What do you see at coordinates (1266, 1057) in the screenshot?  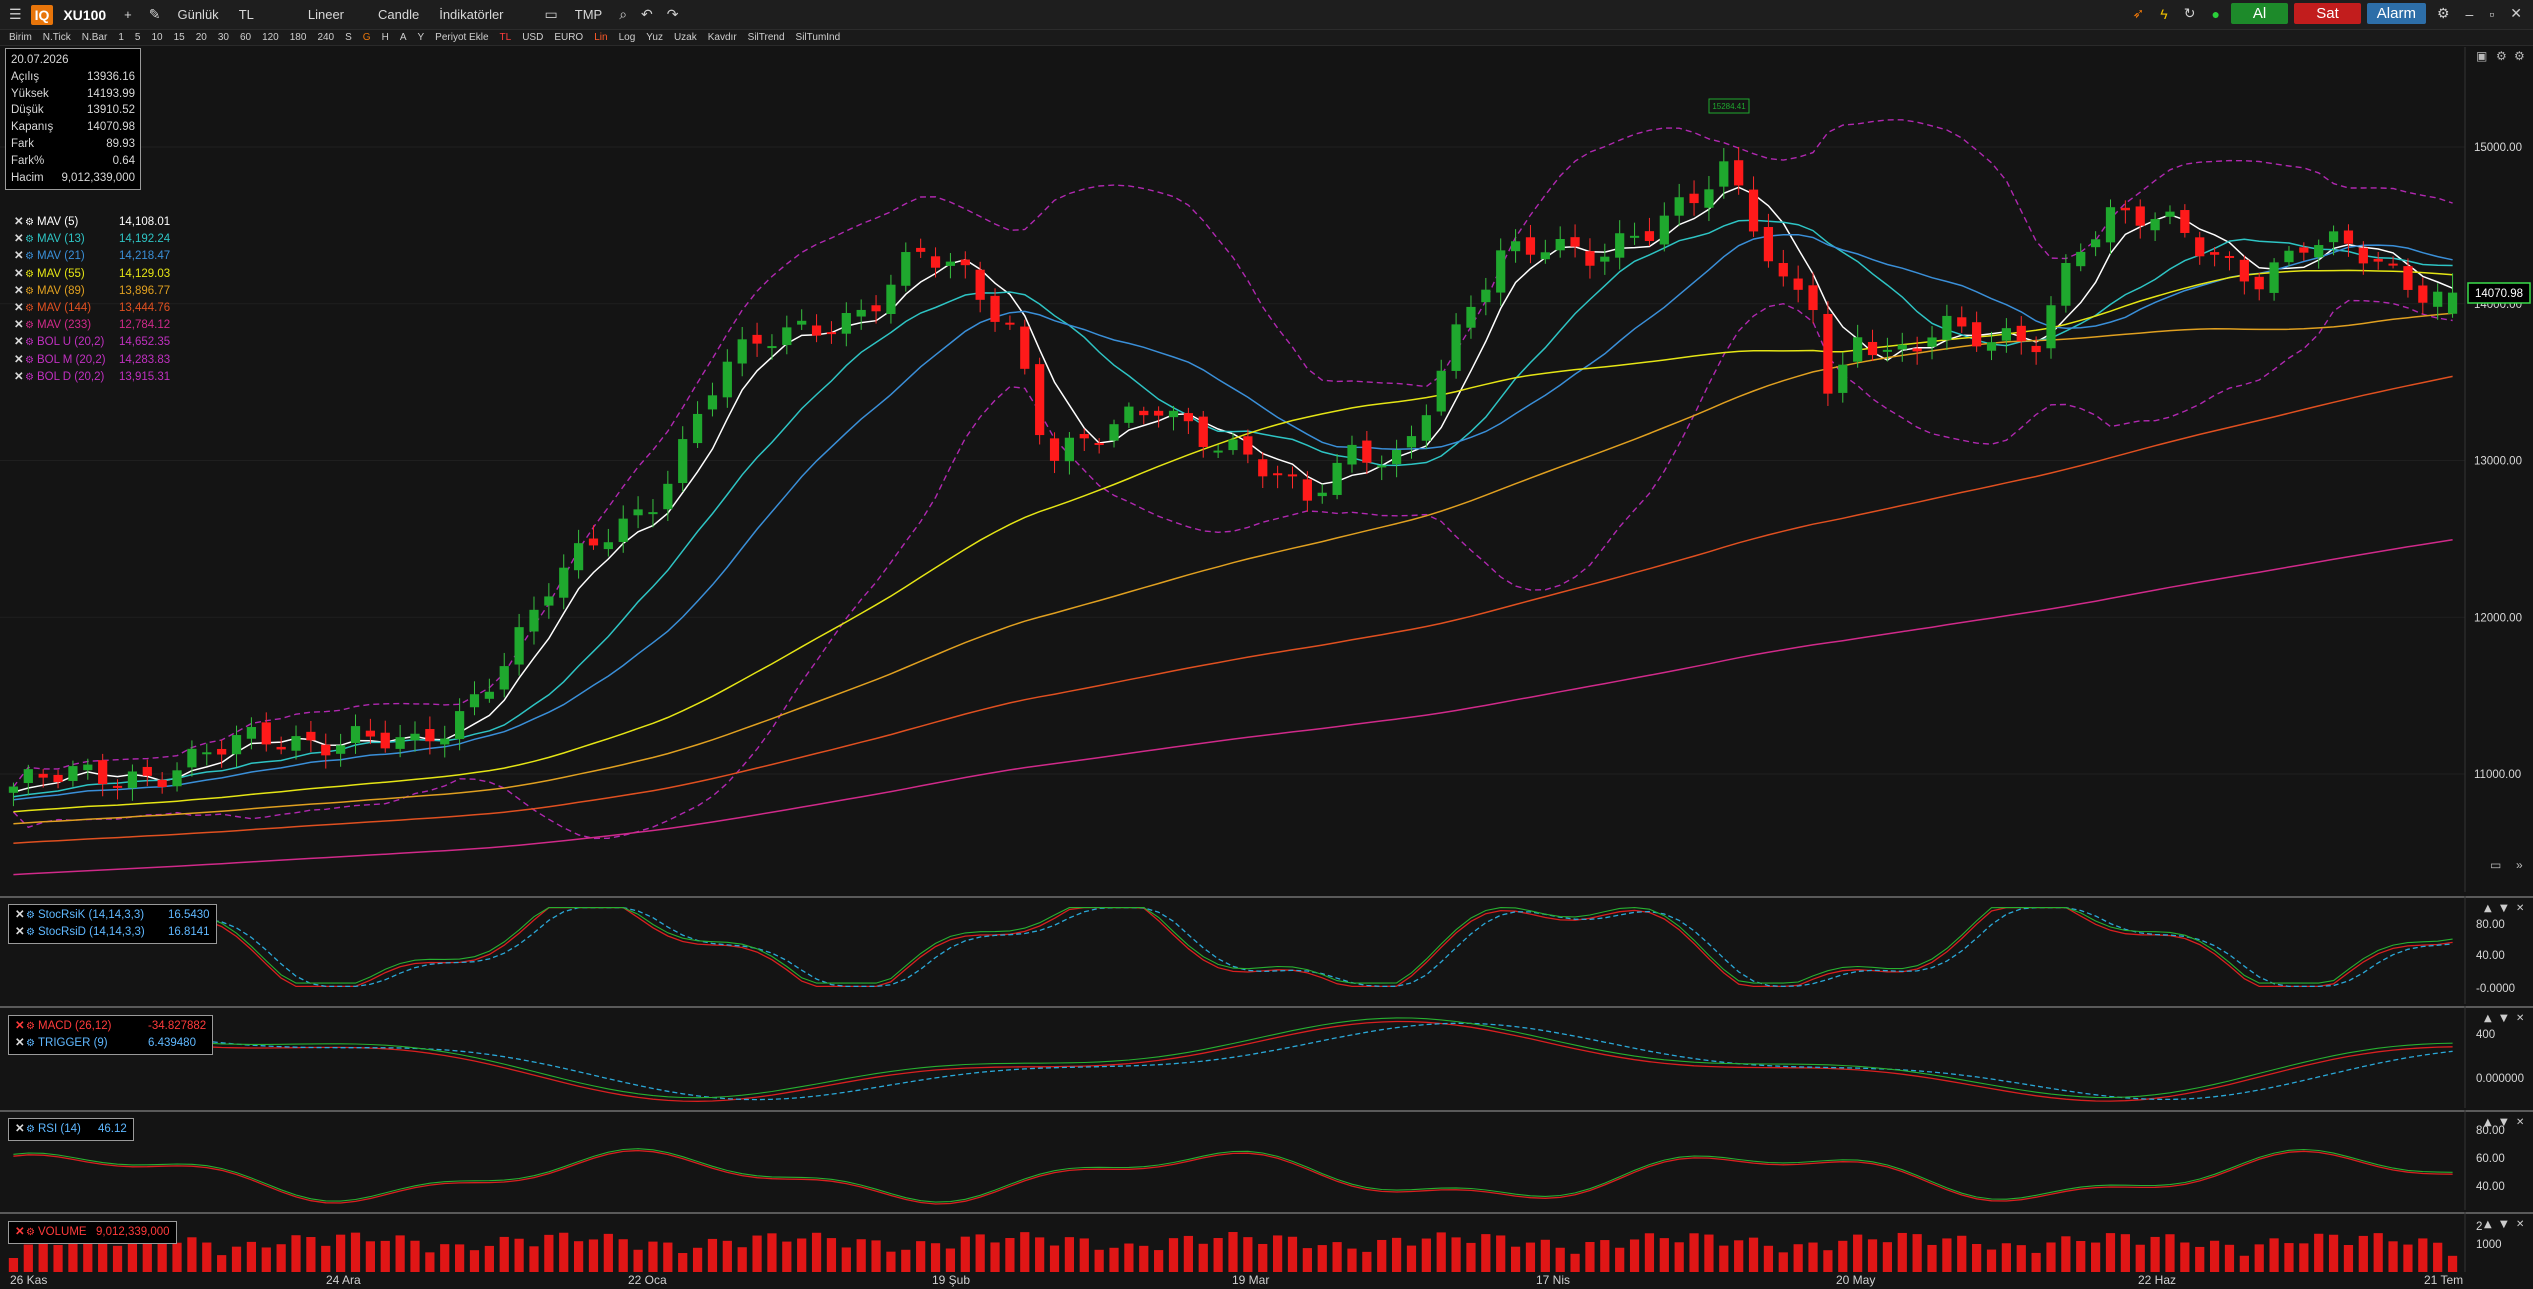 I see `macd-pane: ▲ ▼ ✕ 400 0.000000` at bounding box center [1266, 1057].